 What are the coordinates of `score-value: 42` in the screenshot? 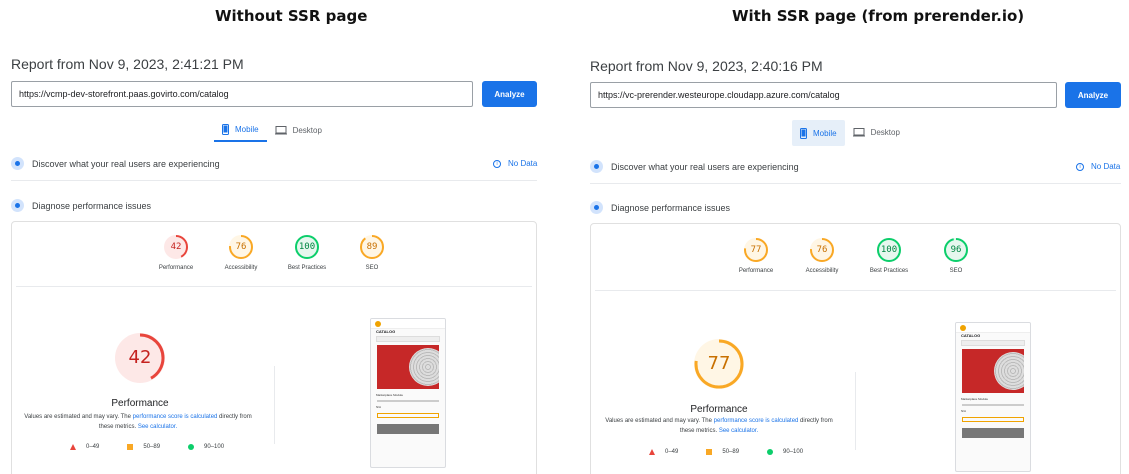 It's located at (176, 247).